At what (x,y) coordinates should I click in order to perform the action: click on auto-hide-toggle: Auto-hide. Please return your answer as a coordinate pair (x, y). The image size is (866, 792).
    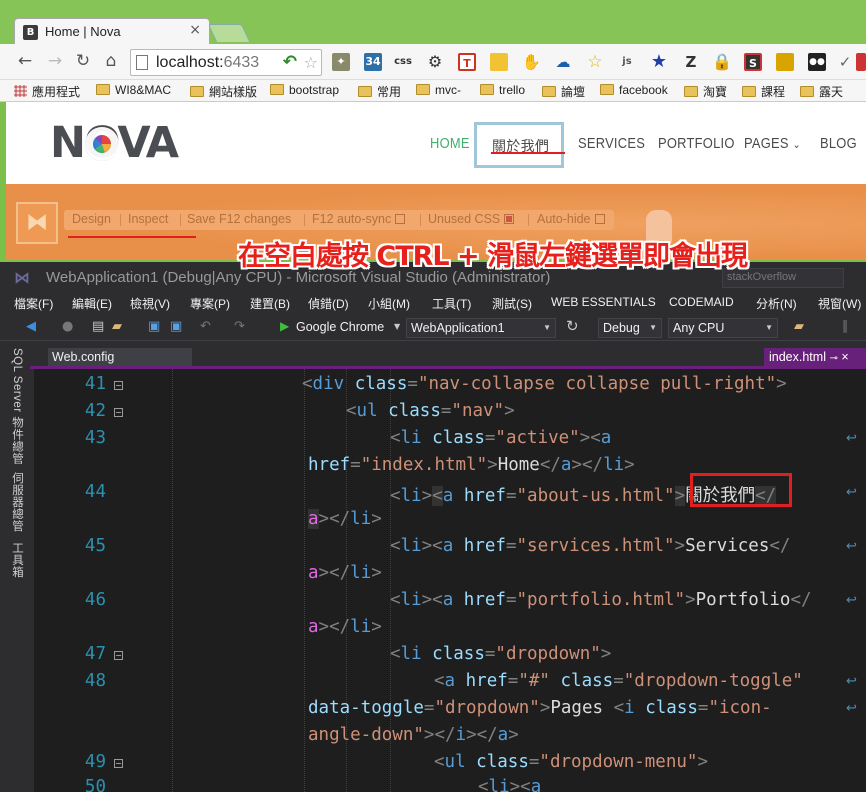
    Looking at the image, I should click on (571, 219).